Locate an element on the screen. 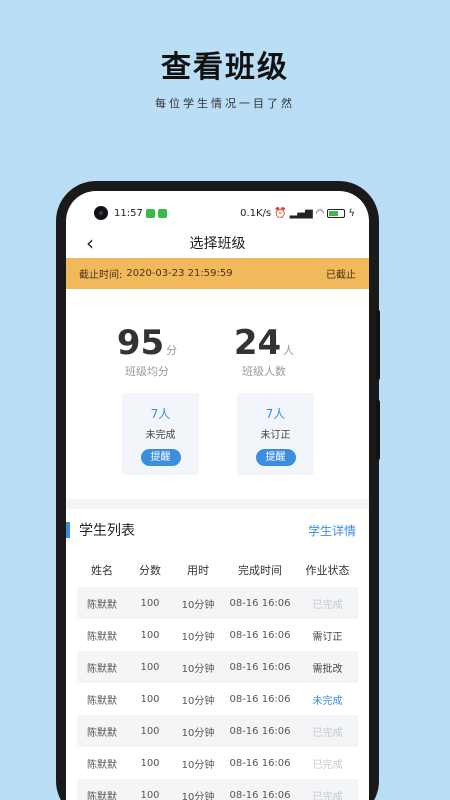 The image size is (450, 800). col-status-header: 作业状态 is located at coordinates (327, 570).